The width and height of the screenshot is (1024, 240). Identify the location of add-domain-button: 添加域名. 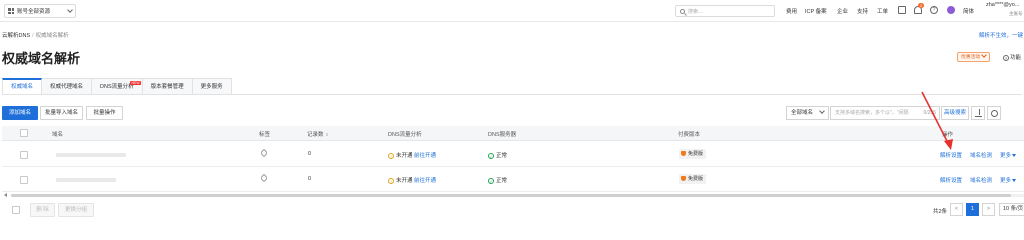
(20, 113).